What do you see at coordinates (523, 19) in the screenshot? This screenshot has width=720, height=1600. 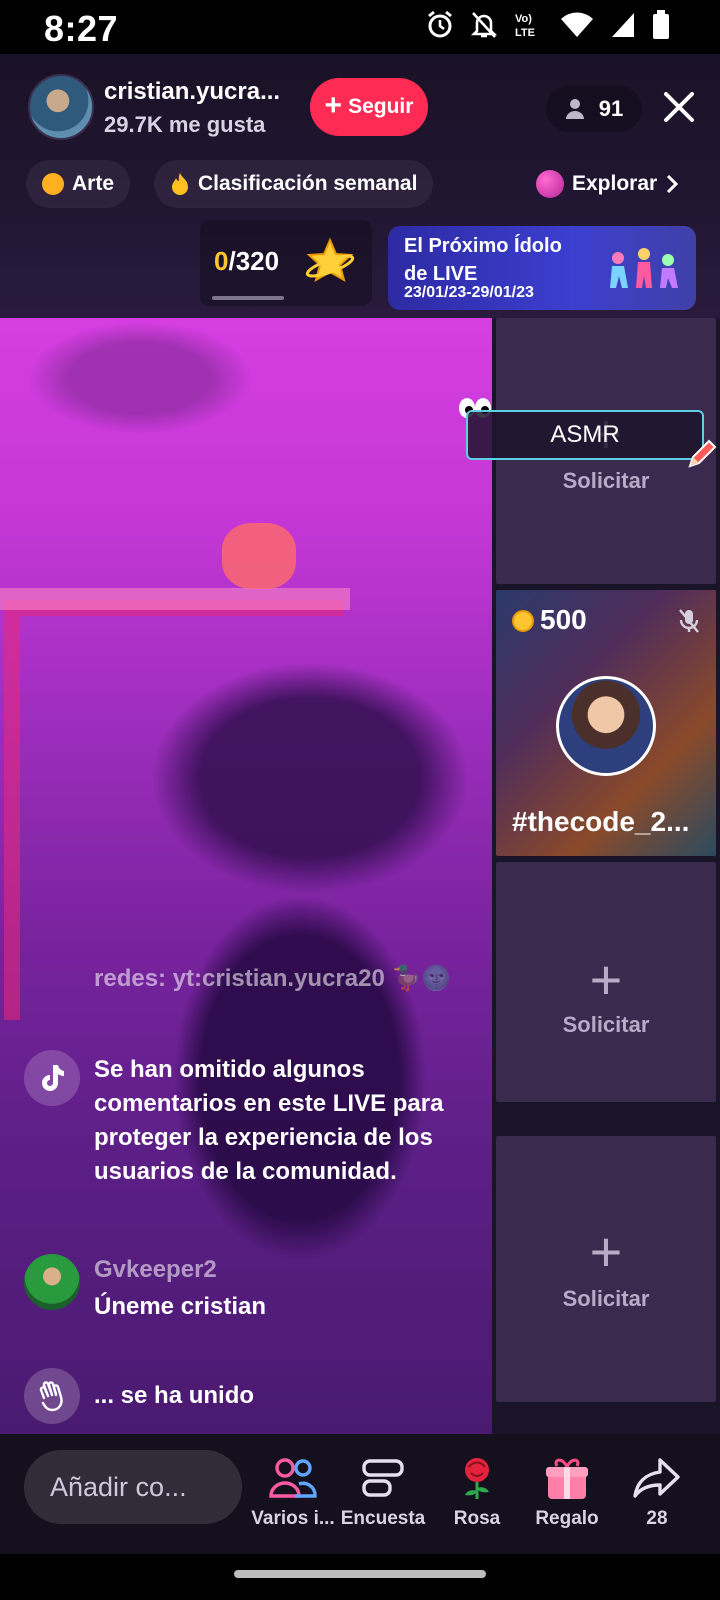 I see `svg-text: Vo)` at bounding box center [523, 19].